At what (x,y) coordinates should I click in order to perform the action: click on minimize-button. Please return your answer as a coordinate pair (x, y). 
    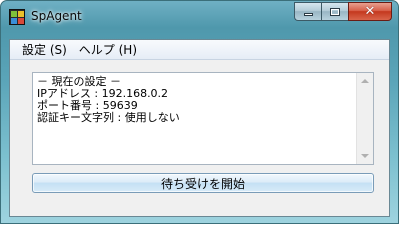
    Looking at the image, I should click on (307, 11).